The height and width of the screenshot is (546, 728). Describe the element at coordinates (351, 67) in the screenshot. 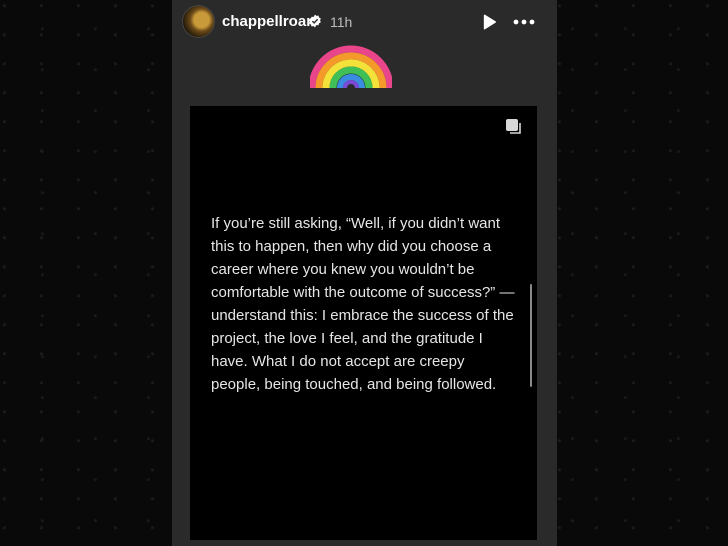

I see `glitter-rainbow-sticker` at that location.